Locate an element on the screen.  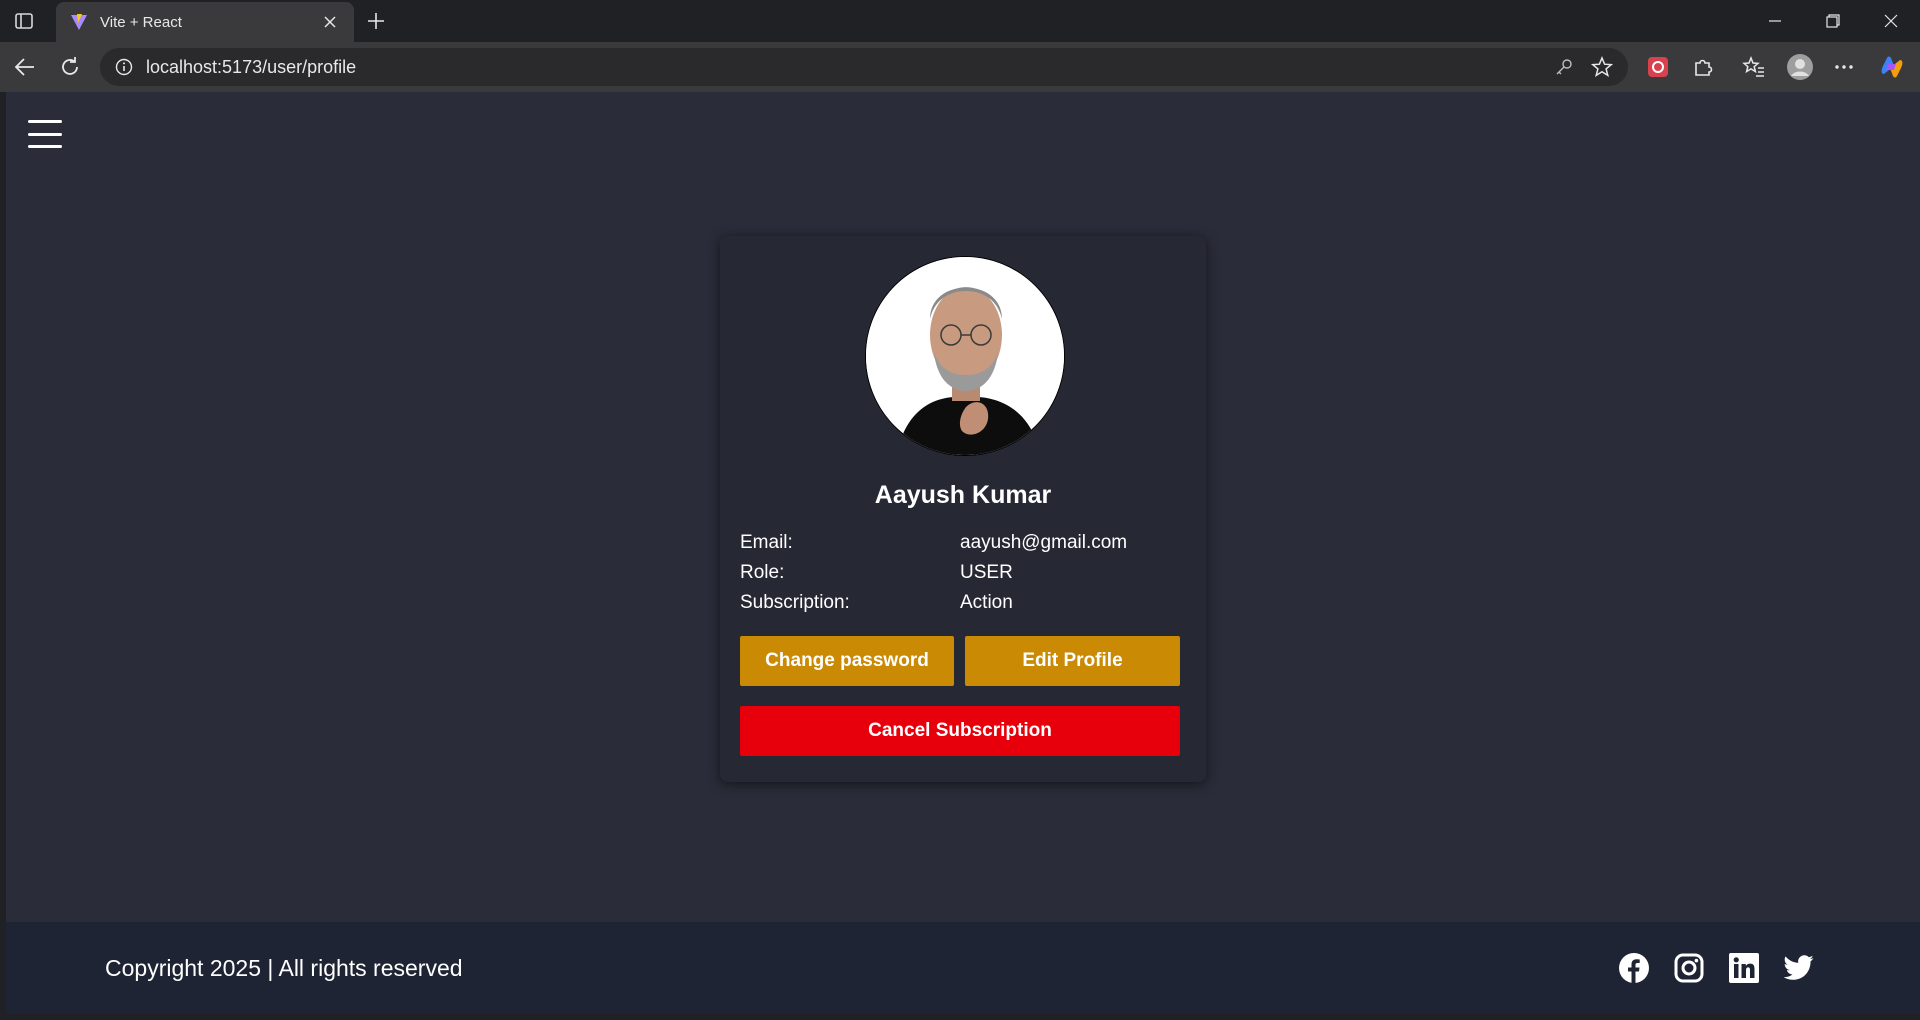
extension-icon is located at coordinates (1658, 67).